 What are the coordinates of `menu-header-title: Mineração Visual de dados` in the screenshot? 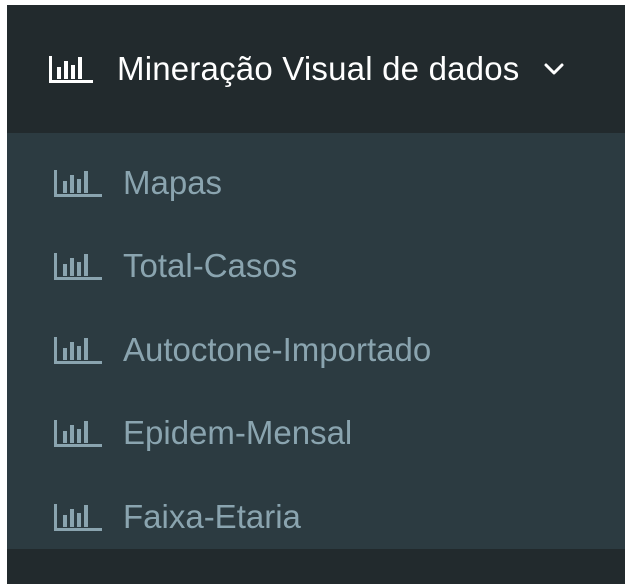 It's located at (318, 68).